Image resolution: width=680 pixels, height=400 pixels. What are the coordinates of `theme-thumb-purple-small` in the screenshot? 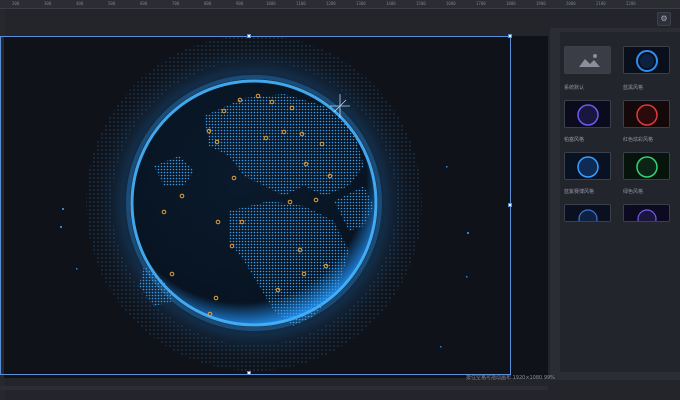 It's located at (646, 213).